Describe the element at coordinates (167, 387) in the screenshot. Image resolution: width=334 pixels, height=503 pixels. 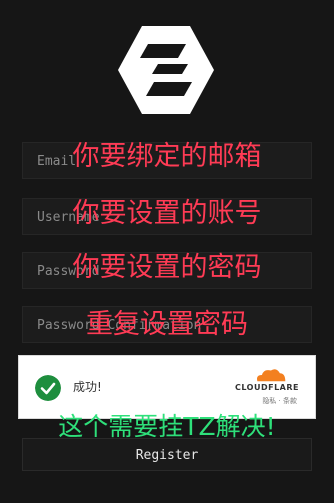
I see `cloudflare-captcha: 成功! CLOUDFLARE 隐私 · 条款` at that location.